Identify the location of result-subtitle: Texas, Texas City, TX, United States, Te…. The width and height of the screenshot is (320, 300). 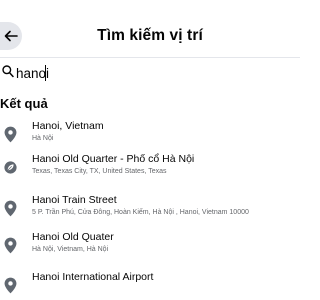
(99, 171).